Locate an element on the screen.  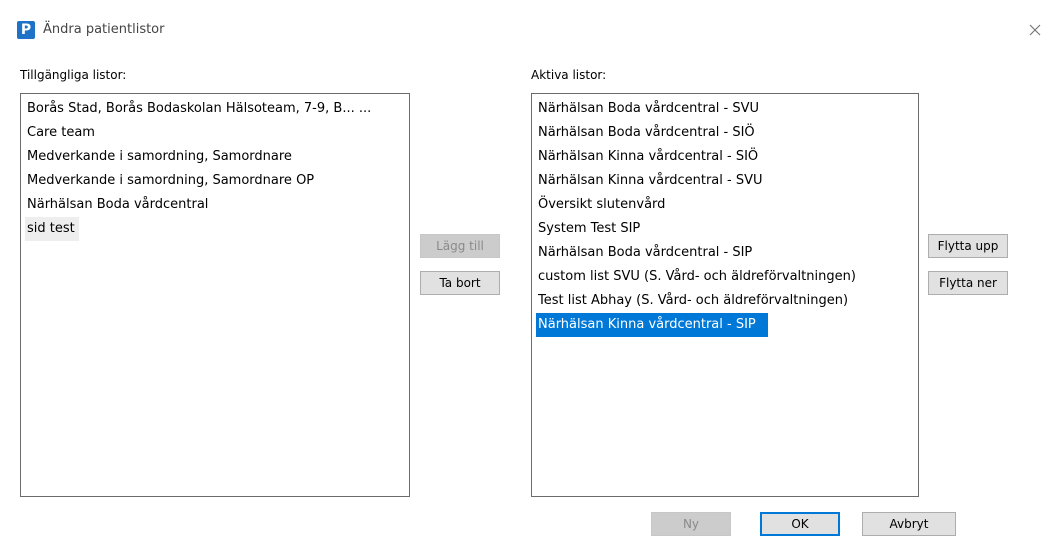
active-list-item: Närhälsan Kinna vårdcentral - SIP is located at coordinates (652, 325).